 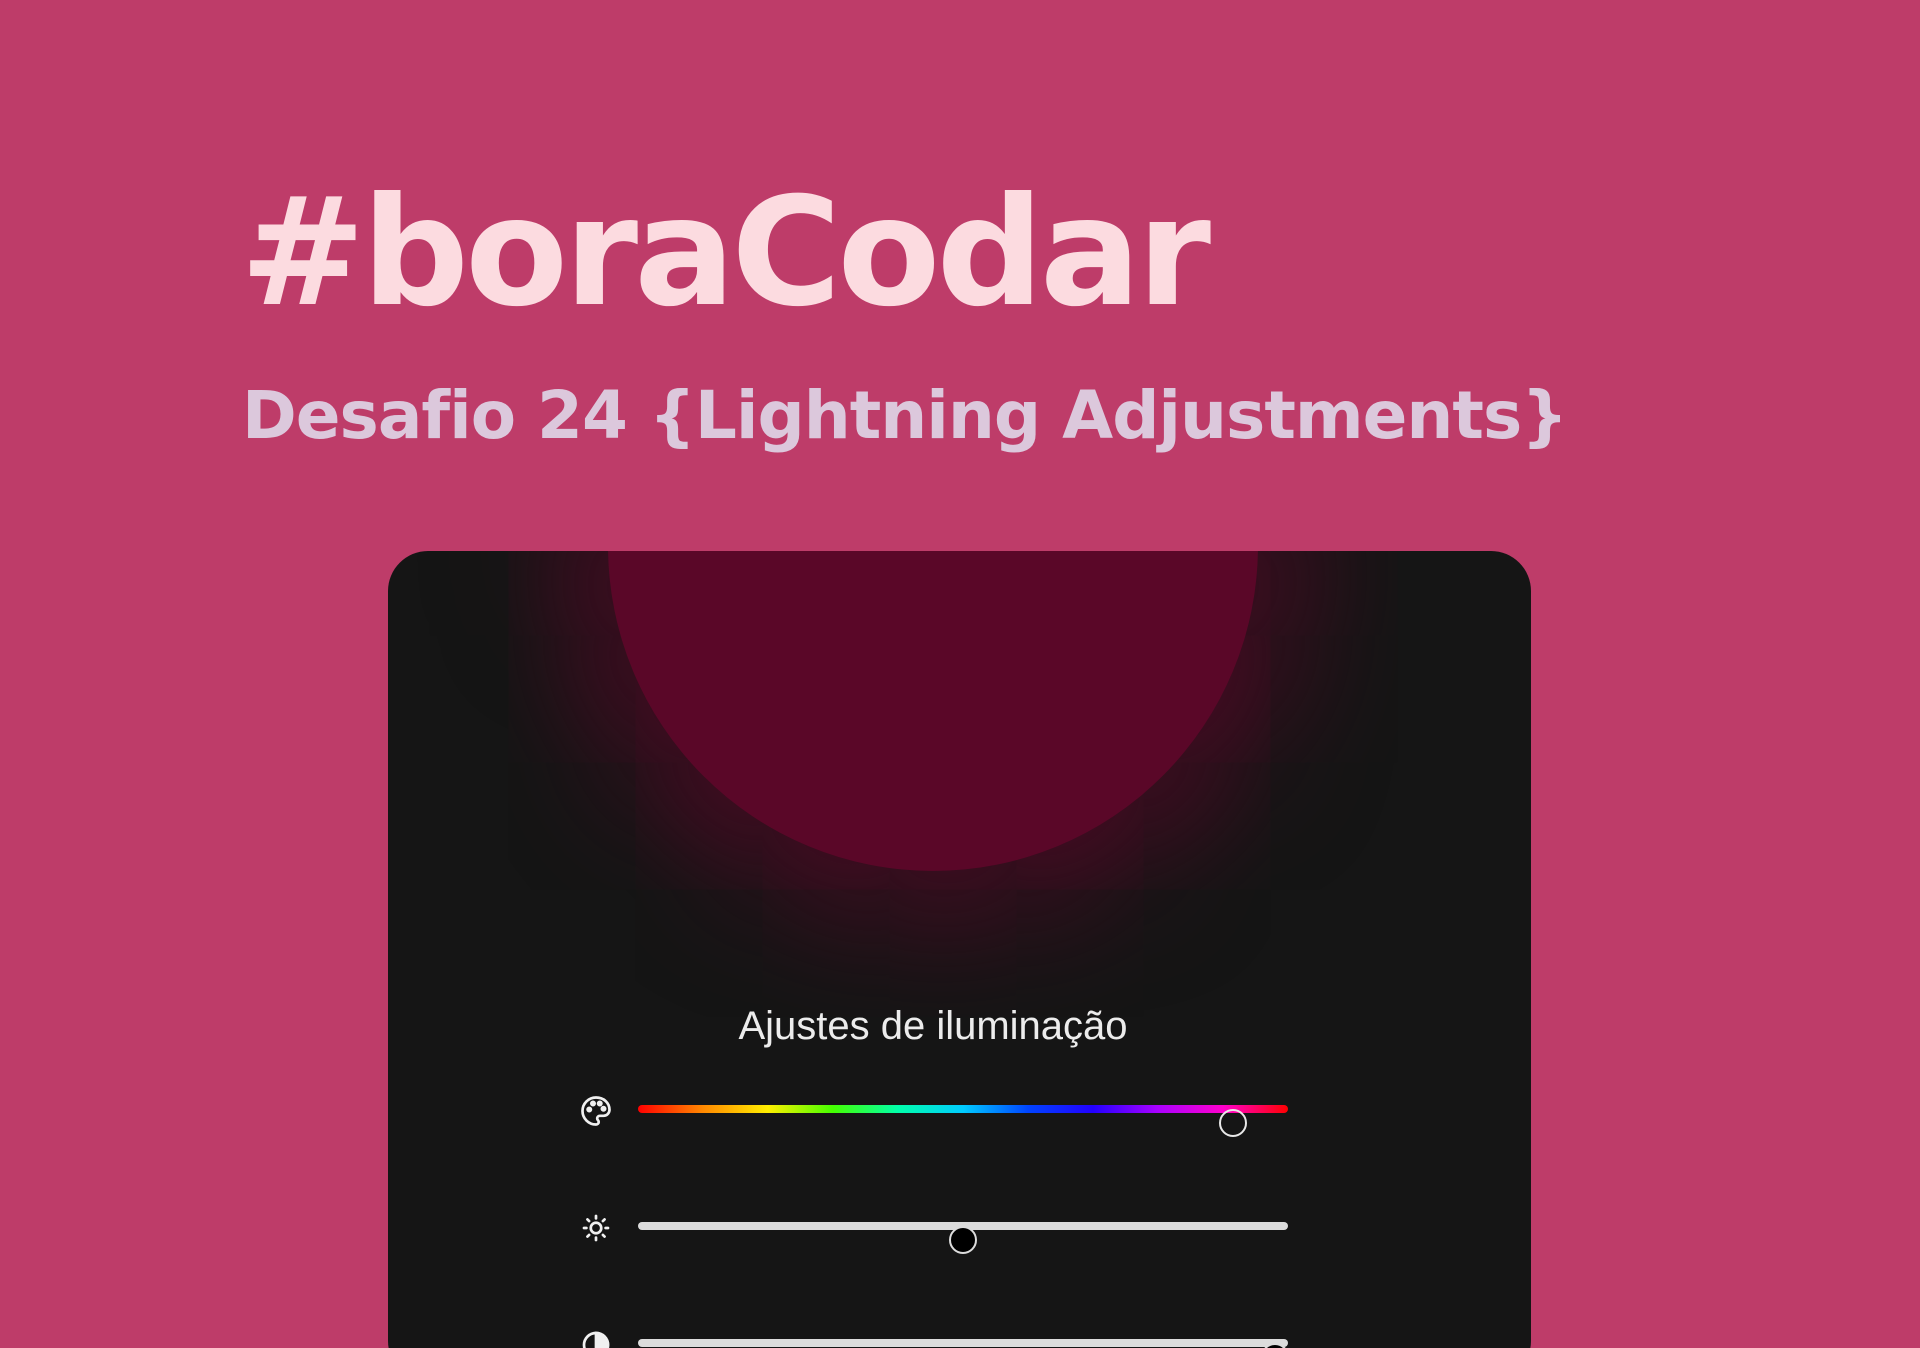 What do you see at coordinates (725, 253) in the screenshot?
I see `page-title: #boraCodar` at bounding box center [725, 253].